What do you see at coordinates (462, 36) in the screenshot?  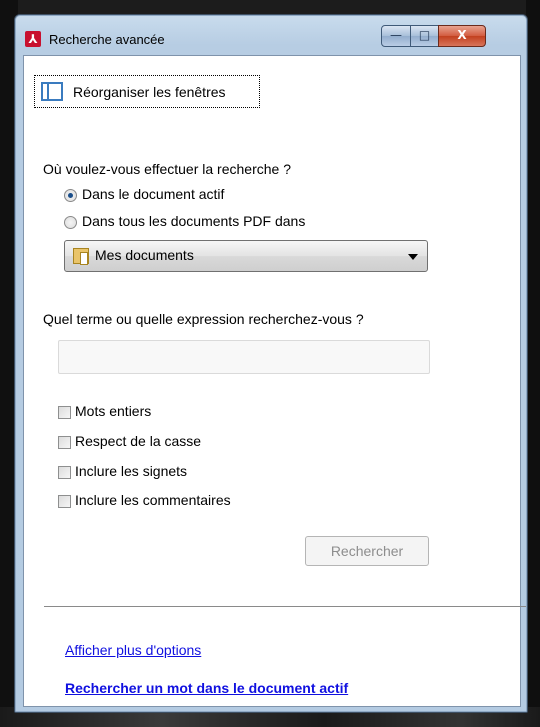 I see `close-button: X` at bounding box center [462, 36].